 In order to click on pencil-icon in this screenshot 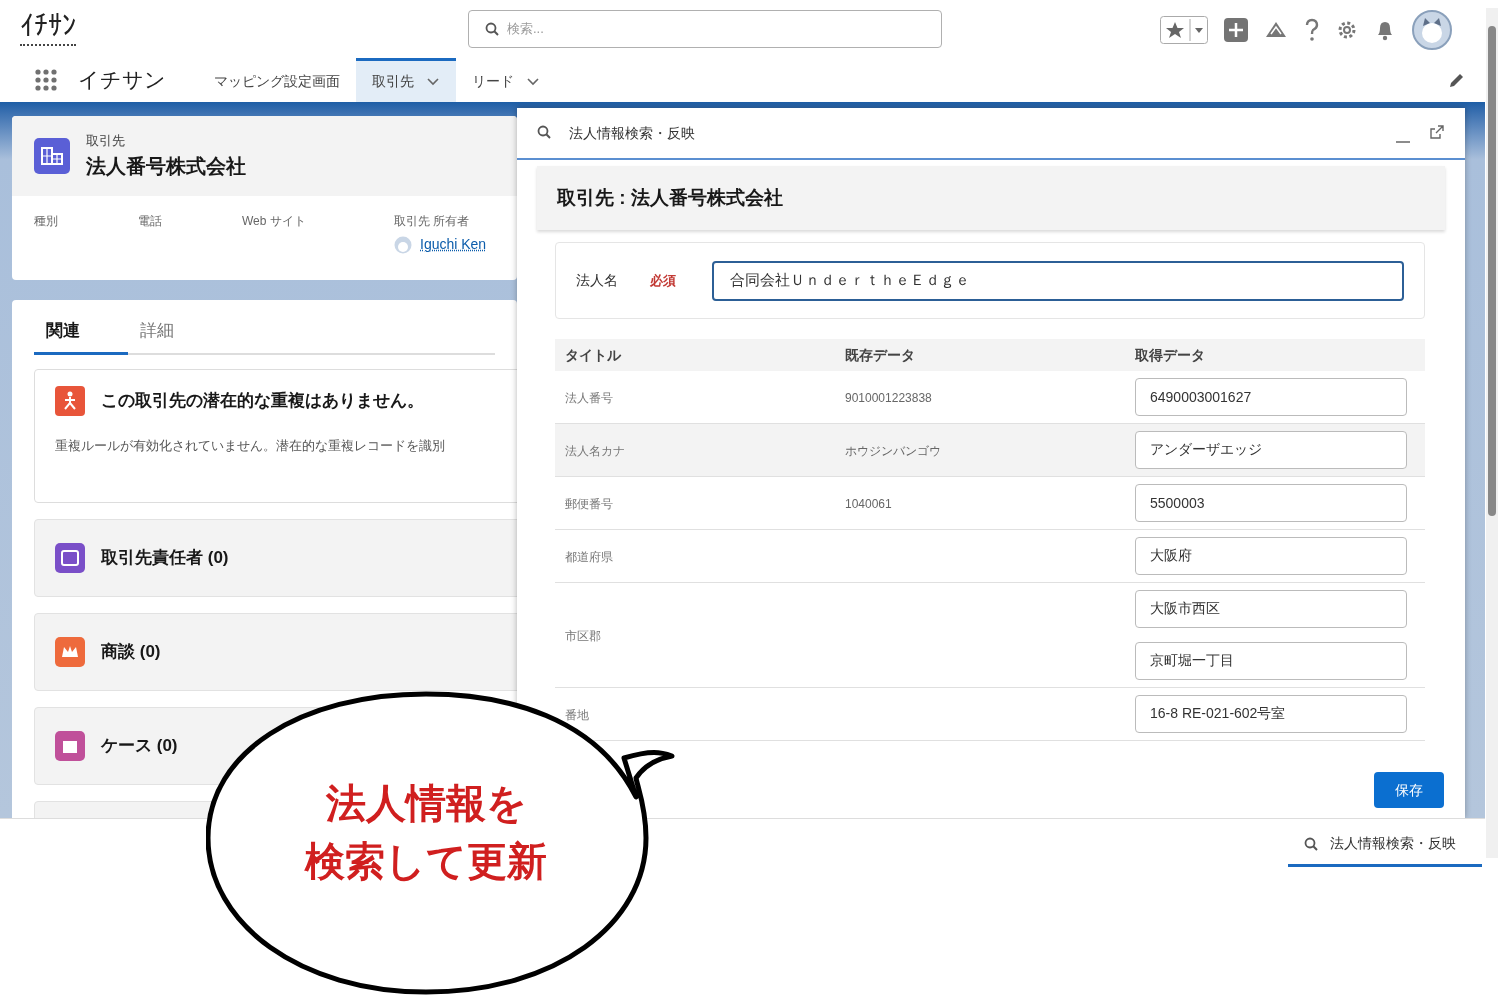, I will do `click(1456, 81)`.